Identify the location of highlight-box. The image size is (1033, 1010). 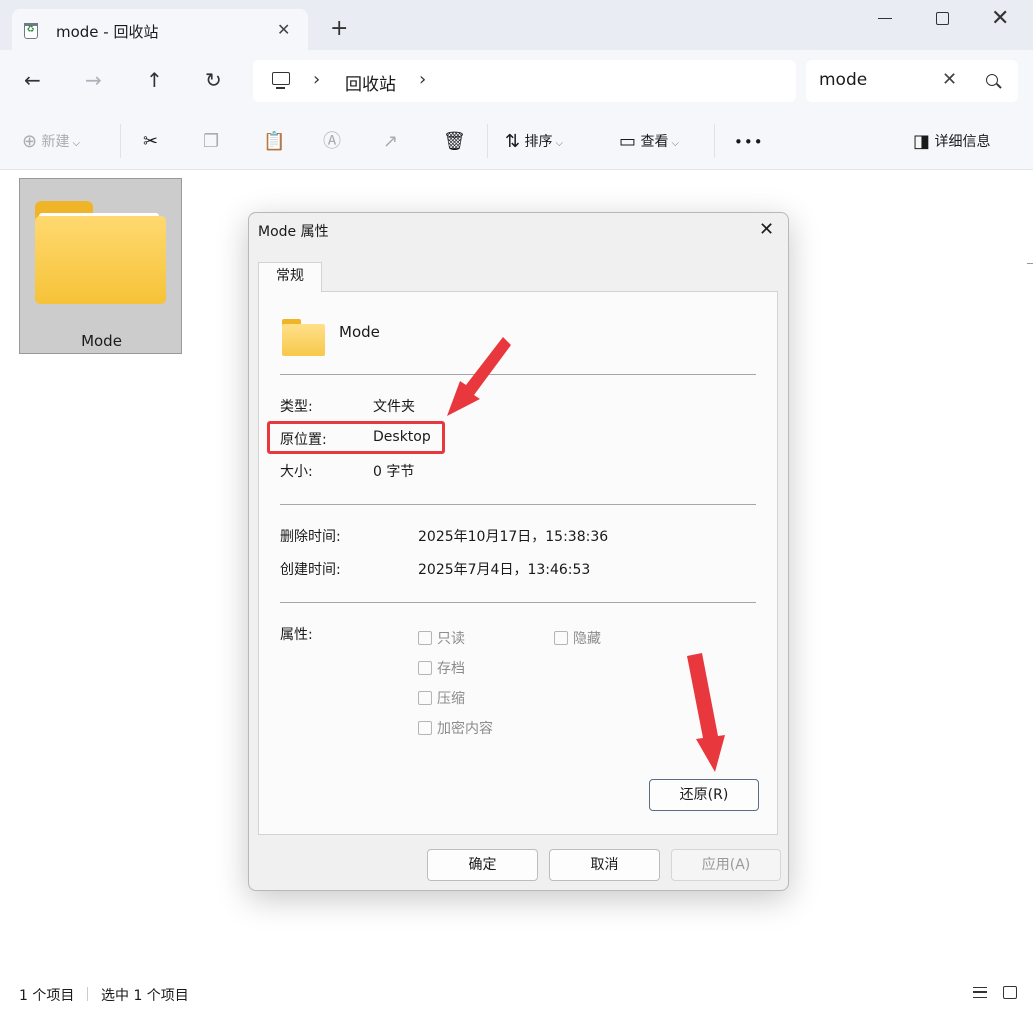
(356, 437).